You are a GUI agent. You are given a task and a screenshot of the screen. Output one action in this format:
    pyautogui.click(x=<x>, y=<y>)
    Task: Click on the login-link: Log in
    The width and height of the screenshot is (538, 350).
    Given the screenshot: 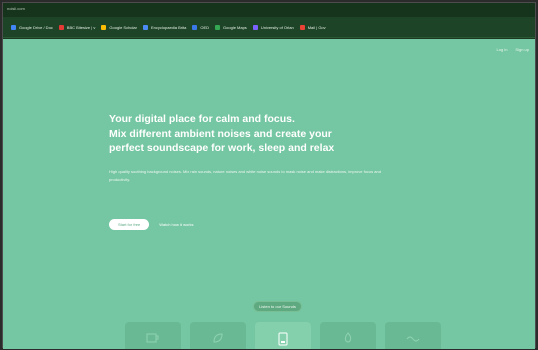 What is the action you would take?
    pyautogui.click(x=502, y=49)
    